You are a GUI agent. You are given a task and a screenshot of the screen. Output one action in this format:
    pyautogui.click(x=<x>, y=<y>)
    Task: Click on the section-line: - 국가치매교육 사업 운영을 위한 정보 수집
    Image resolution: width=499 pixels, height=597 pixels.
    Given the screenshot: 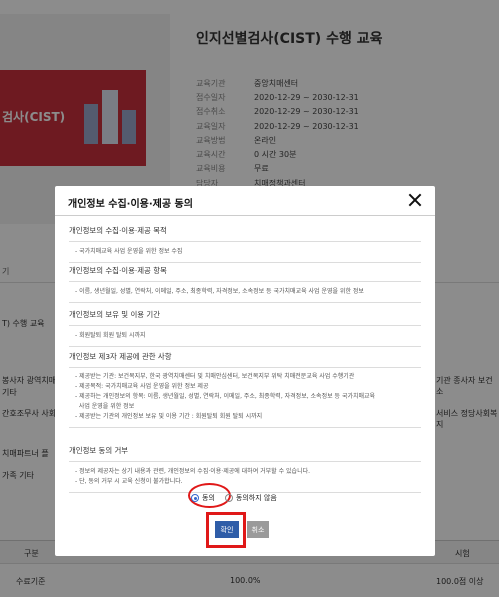 What is the action you would take?
    pyautogui.click(x=129, y=251)
    